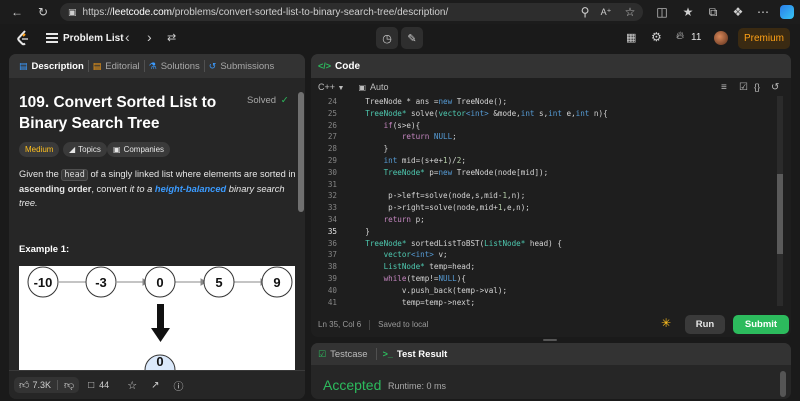 The height and width of the screenshot is (401, 800). What do you see at coordinates (139, 149) in the screenshot?
I see `companies-tag: ▣ Companies` at bounding box center [139, 149].